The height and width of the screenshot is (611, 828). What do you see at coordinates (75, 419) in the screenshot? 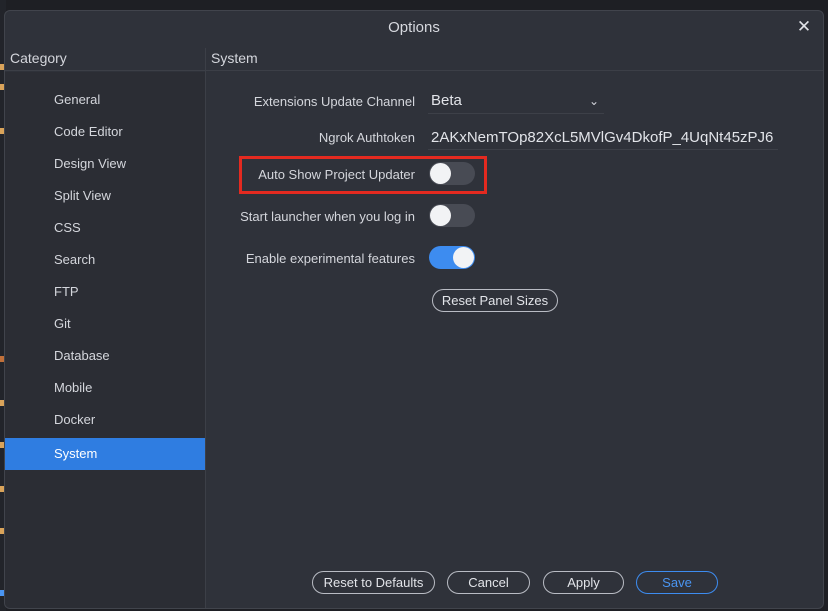
I see `sidebar-item-label: Docker` at bounding box center [75, 419].